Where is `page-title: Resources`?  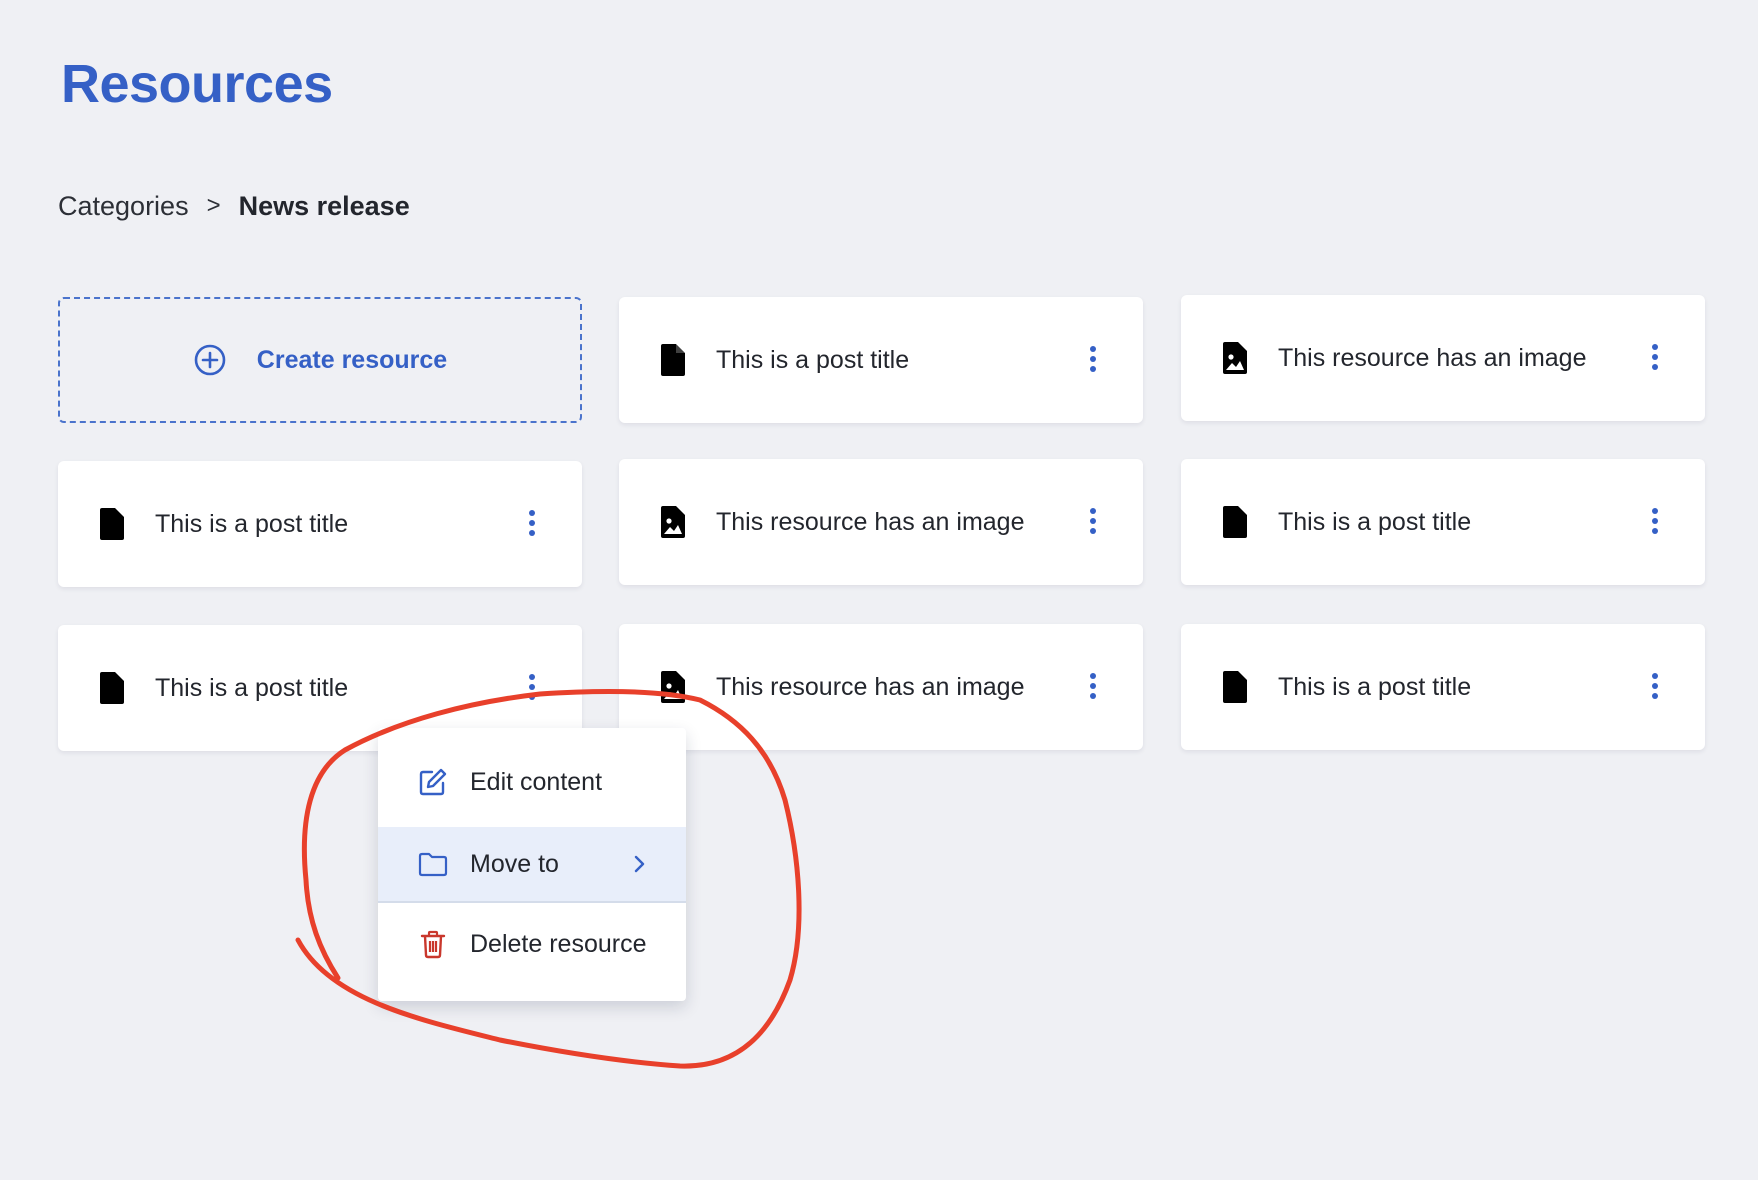
page-title: Resources is located at coordinates (197, 84).